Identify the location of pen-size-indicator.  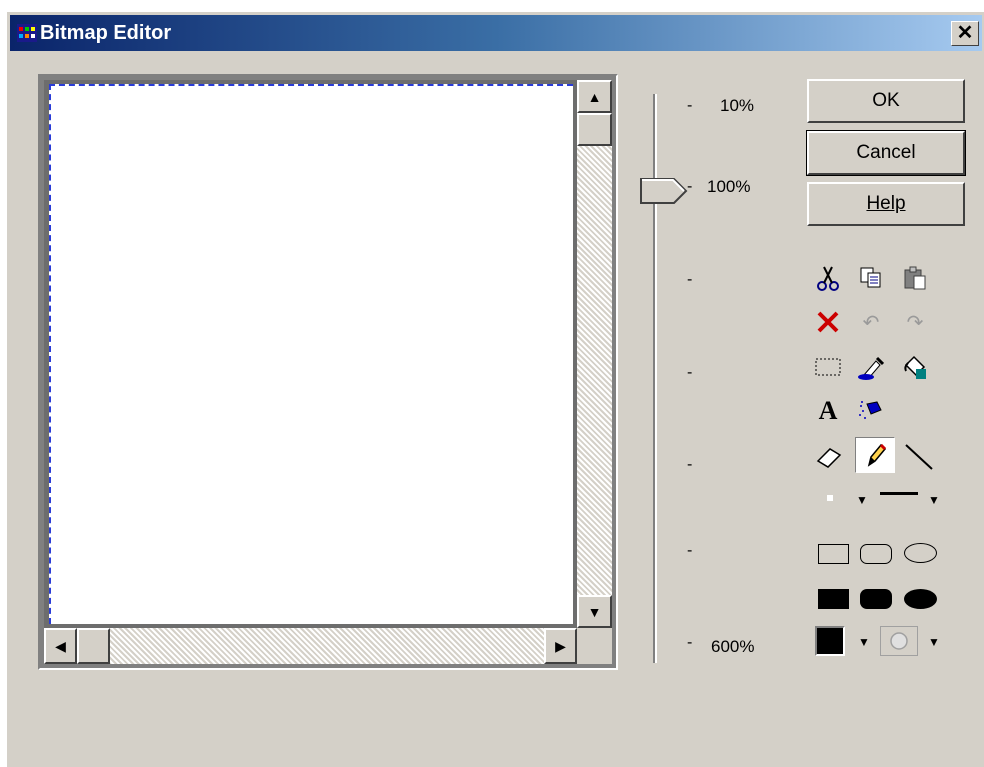
(830, 498).